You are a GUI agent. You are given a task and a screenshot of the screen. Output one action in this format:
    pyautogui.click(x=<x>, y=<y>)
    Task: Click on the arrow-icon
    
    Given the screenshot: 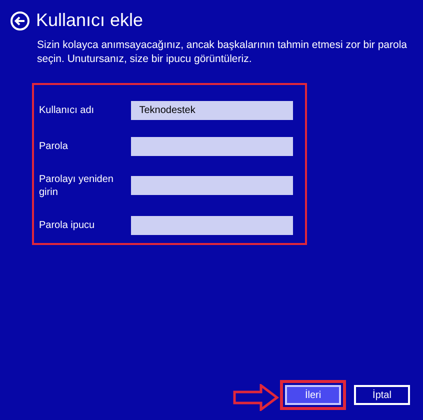 What is the action you would take?
    pyautogui.click(x=256, y=397)
    